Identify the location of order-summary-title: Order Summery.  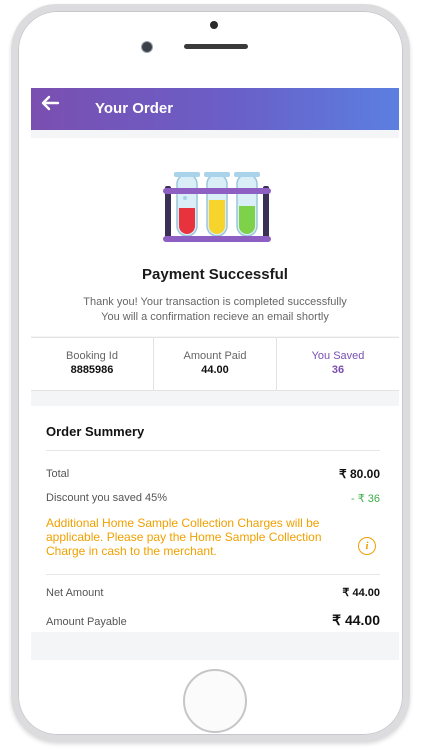
(95, 431).